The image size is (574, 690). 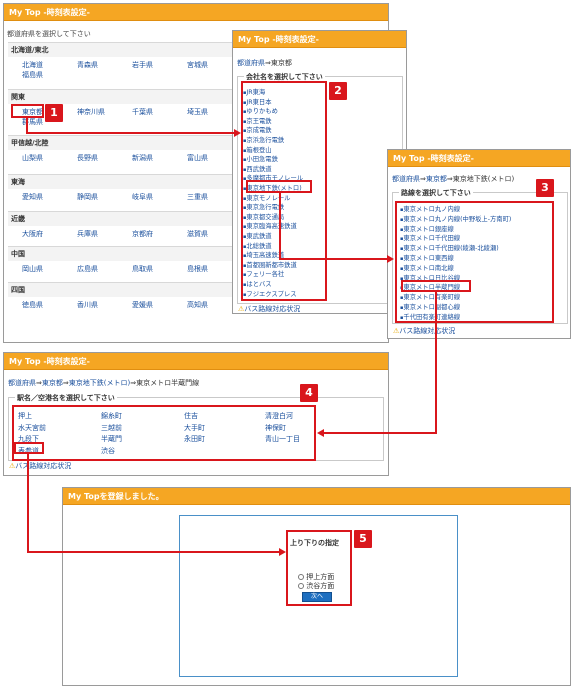 I want to click on highlight-omotesando, so click(x=29, y=448).